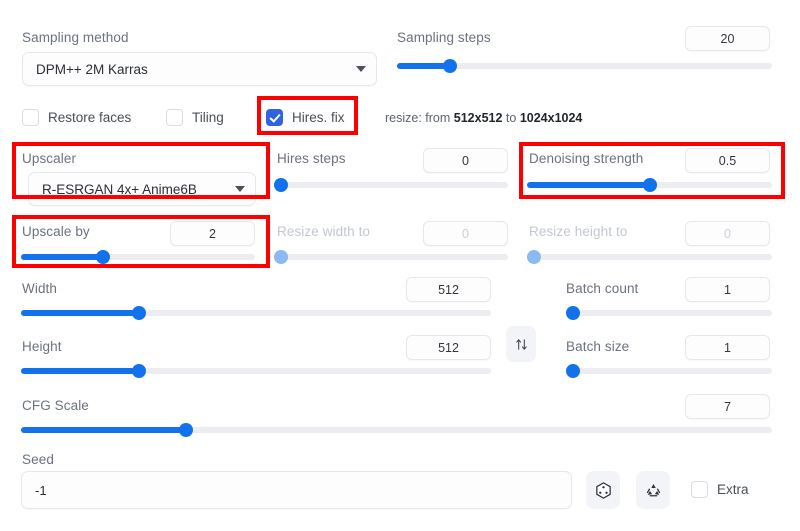 This screenshot has width=800, height=531. What do you see at coordinates (465, 160) in the screenshot?
I see `hires-steps-value: 0` at bounding box center [465, 160].